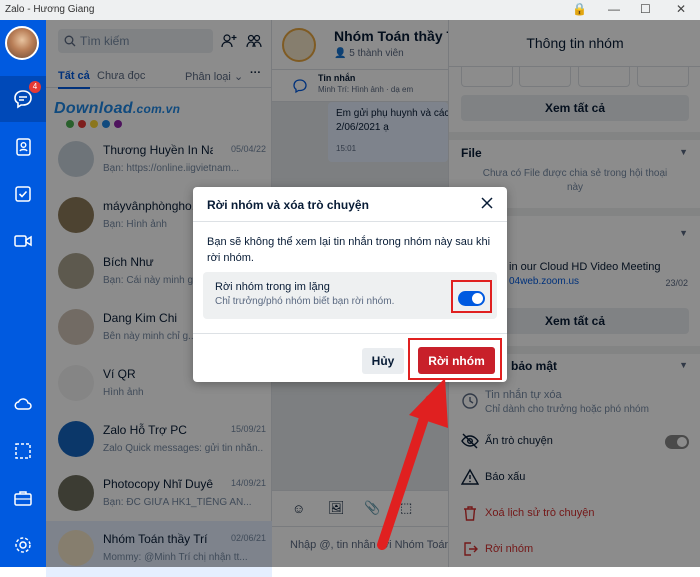 Image resolution: width=700 pixels, height=577 pixels. What do you see at coordinates (645, 9) in the screenshot?
I see `maximize-icon: ☐` at bounding box center [645, 9].